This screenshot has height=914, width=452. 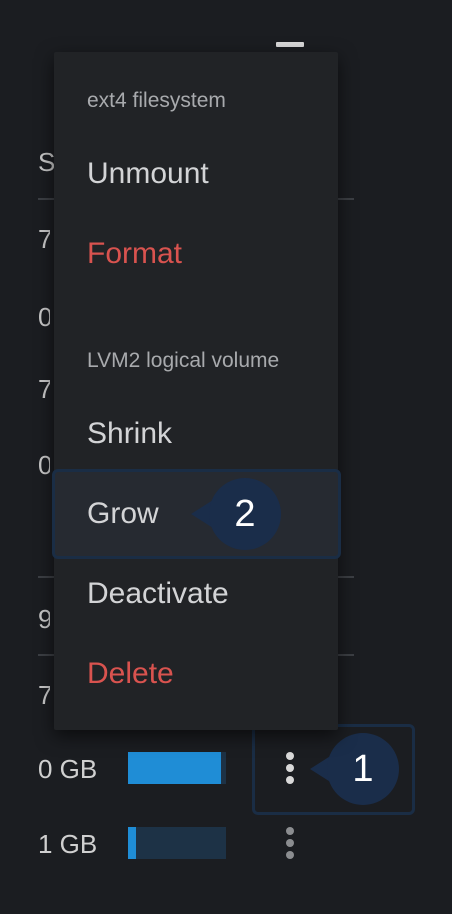 I want to click on menu-item-unmount: Unmount, so click(x=148, y=174).